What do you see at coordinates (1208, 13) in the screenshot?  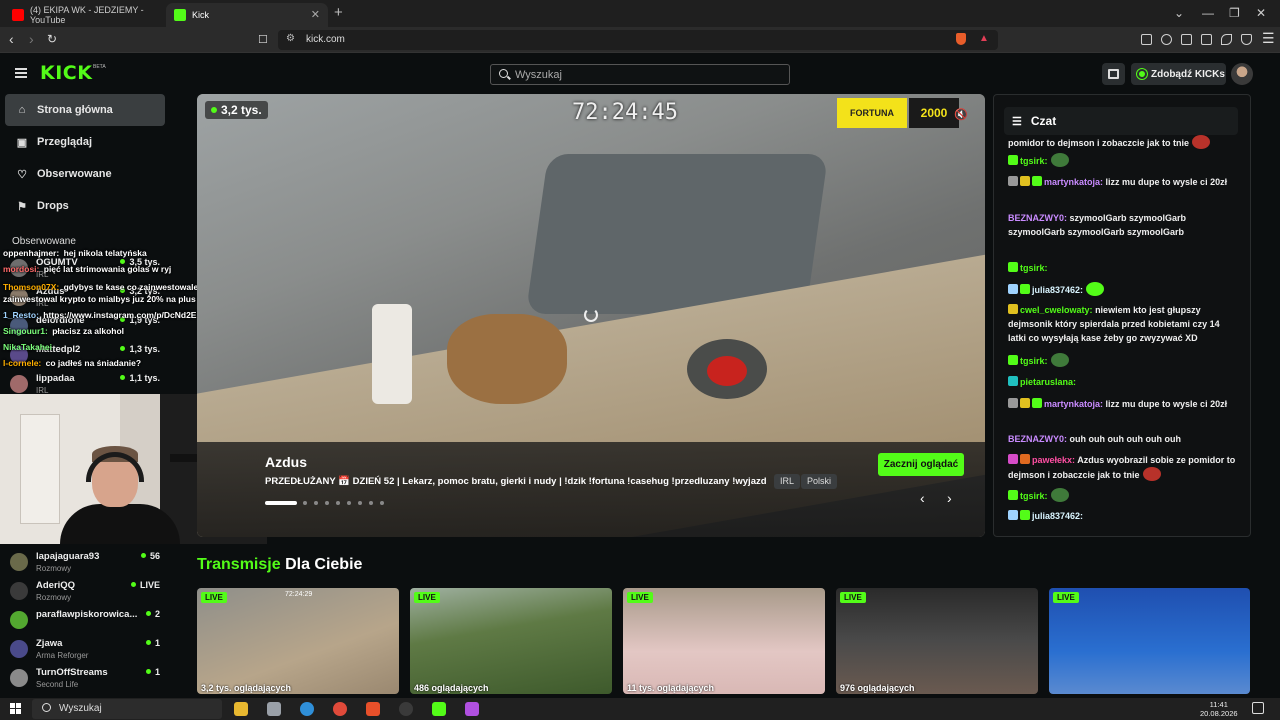 I see `minimize-icon: —` at bounding box center [1208, 13].